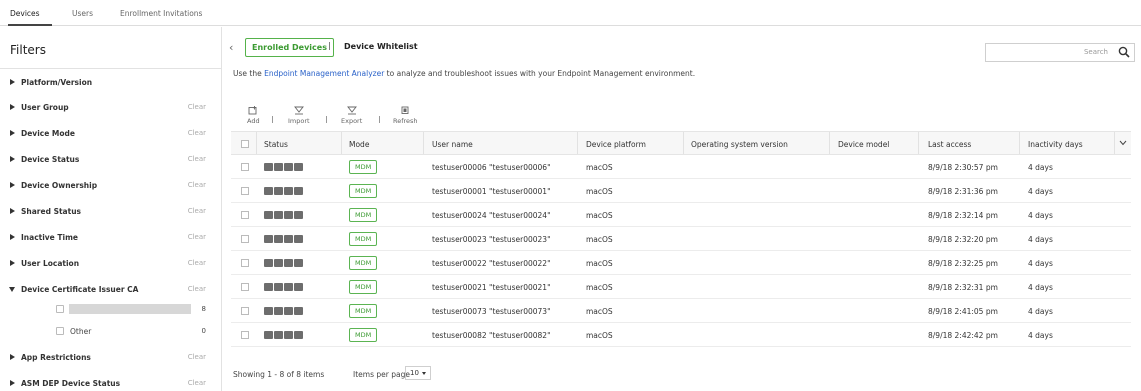 Image resolution: width=1141 pixels, height=391 pixels. I want to click on filter-label: Platform/Version, so click(57, 82).